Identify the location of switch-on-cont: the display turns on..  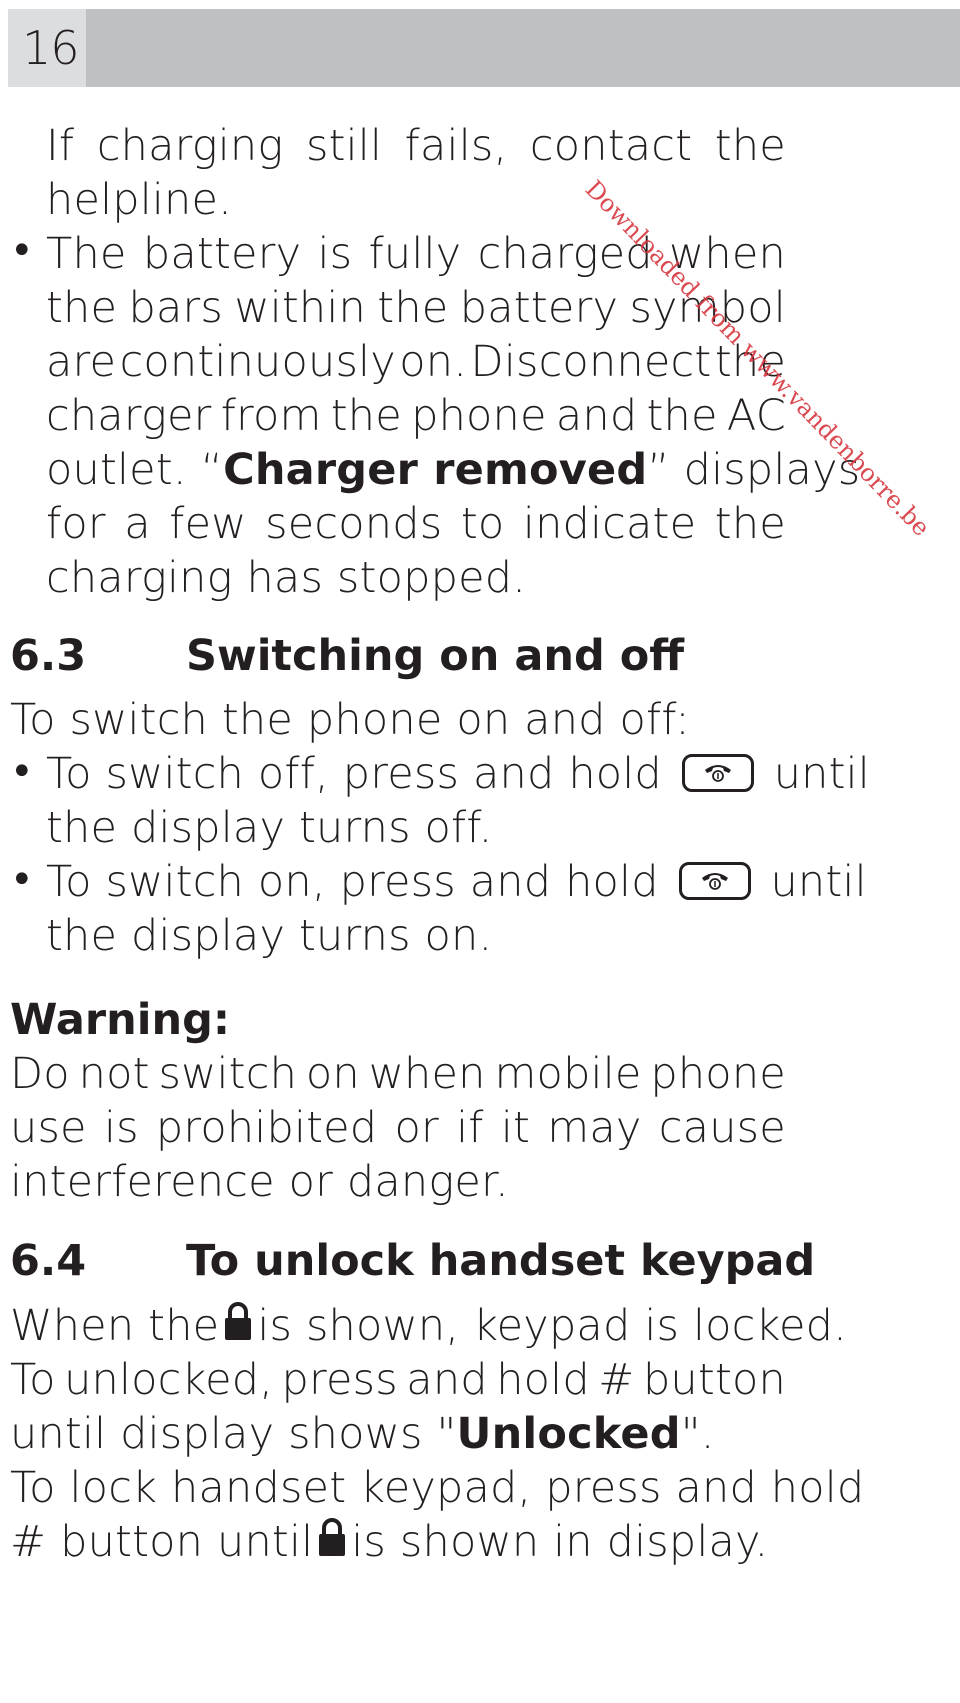
(269, 936).